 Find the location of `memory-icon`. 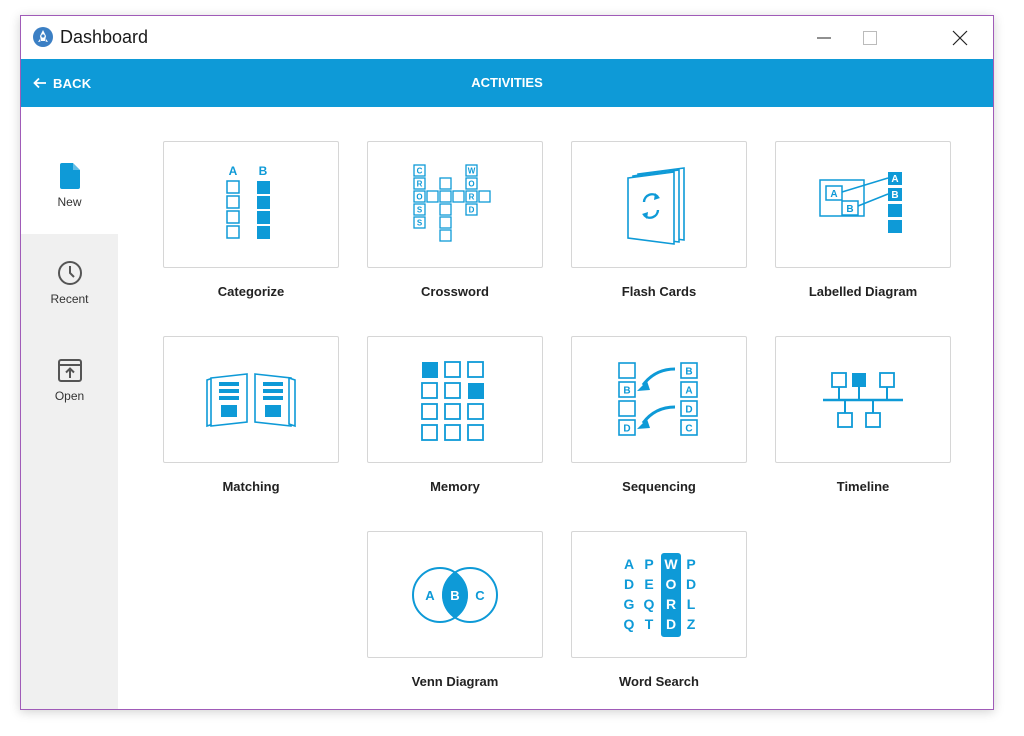

memory-icon is located at coordinates (452, 400).